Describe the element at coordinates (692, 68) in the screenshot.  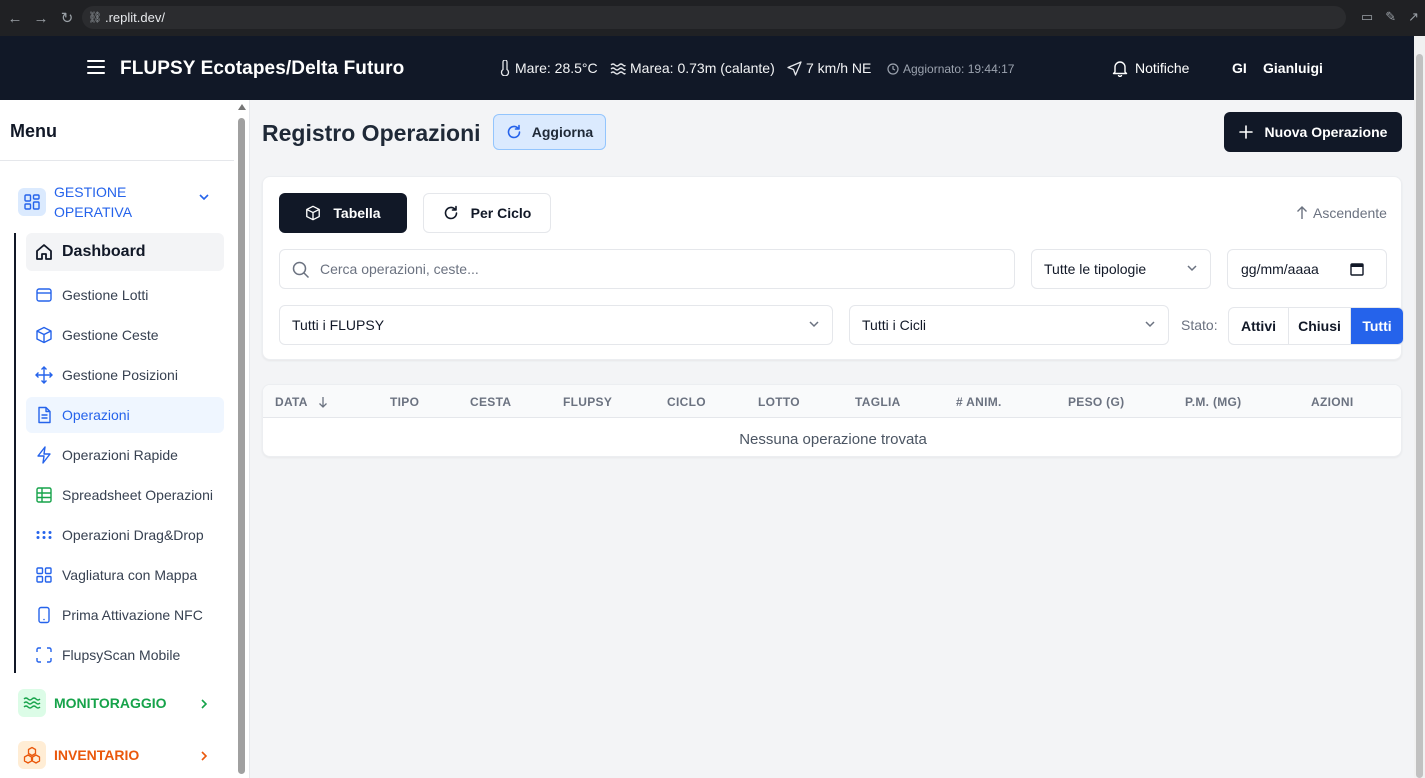
I see `tide: Marea: 0.73m (calante)` at that location.